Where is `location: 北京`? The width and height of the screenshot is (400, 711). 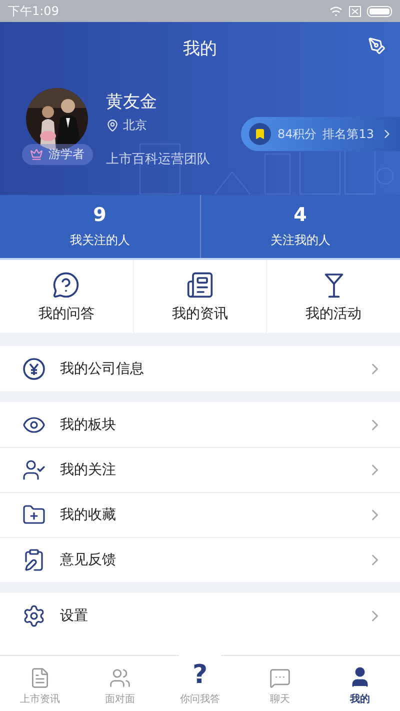 location: 北京 is located at coordinates (135, 125).